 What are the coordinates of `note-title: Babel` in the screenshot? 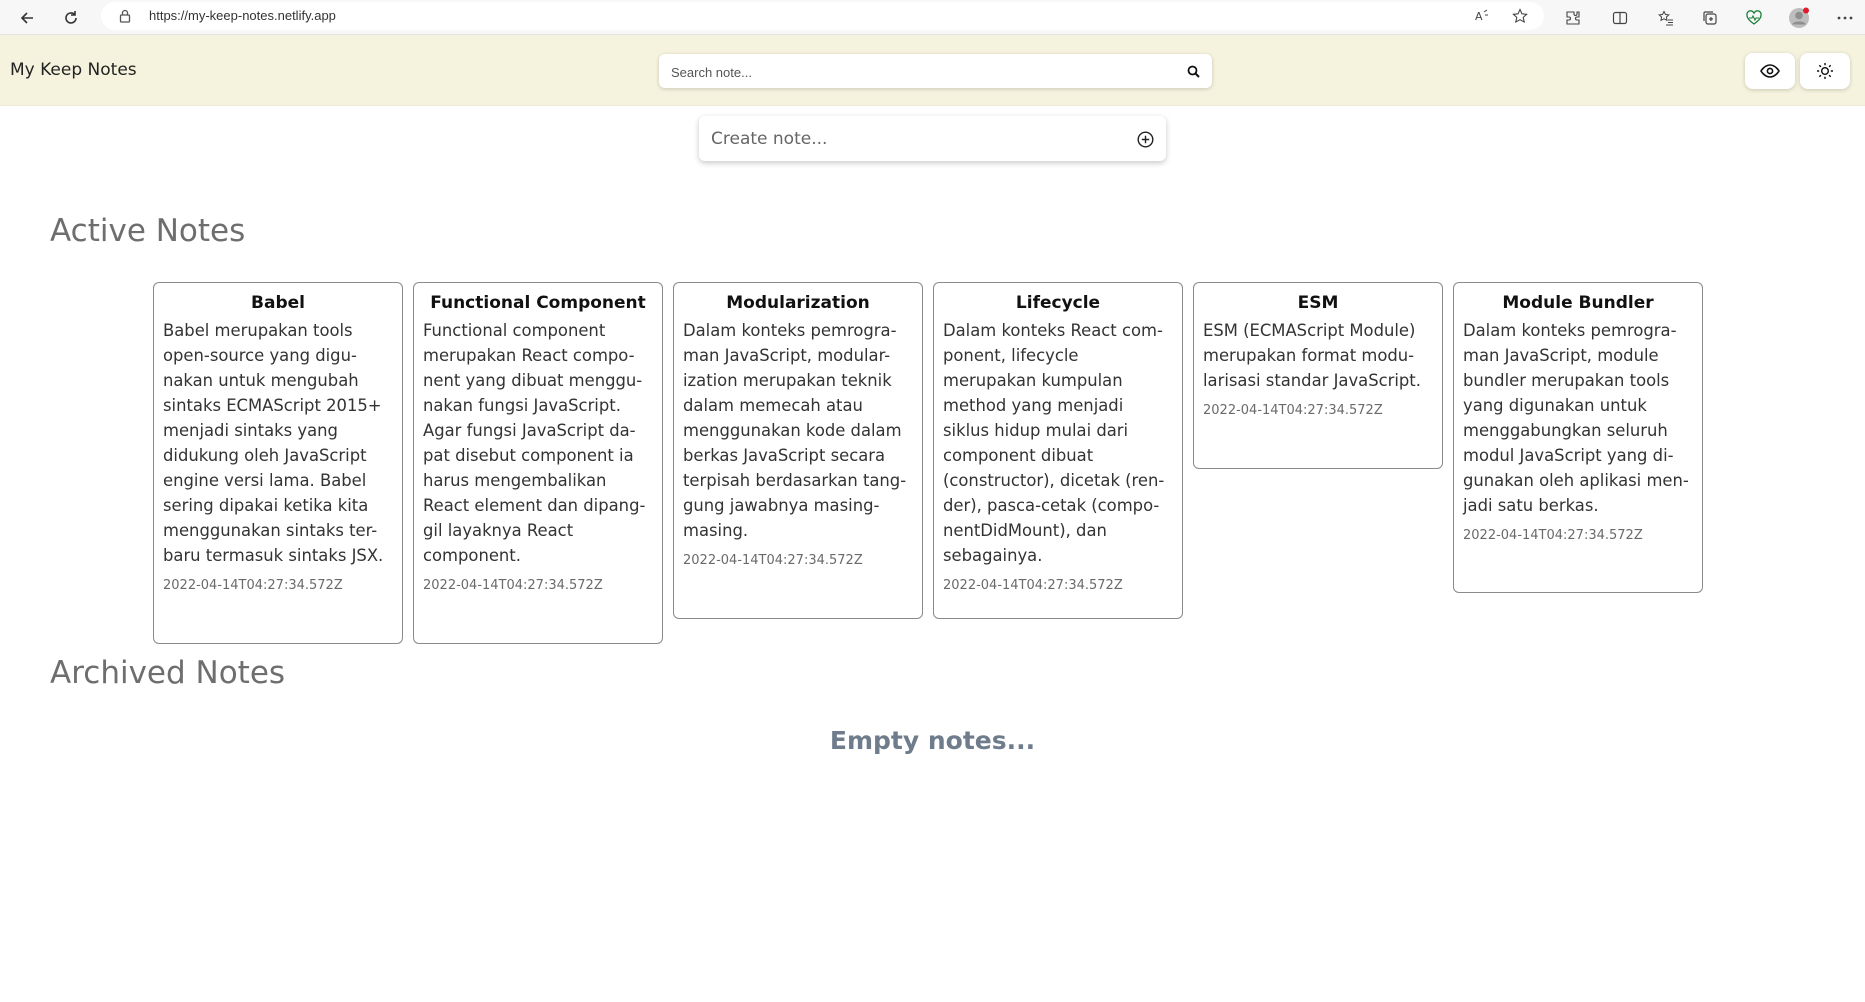 It's located at (278, 303).